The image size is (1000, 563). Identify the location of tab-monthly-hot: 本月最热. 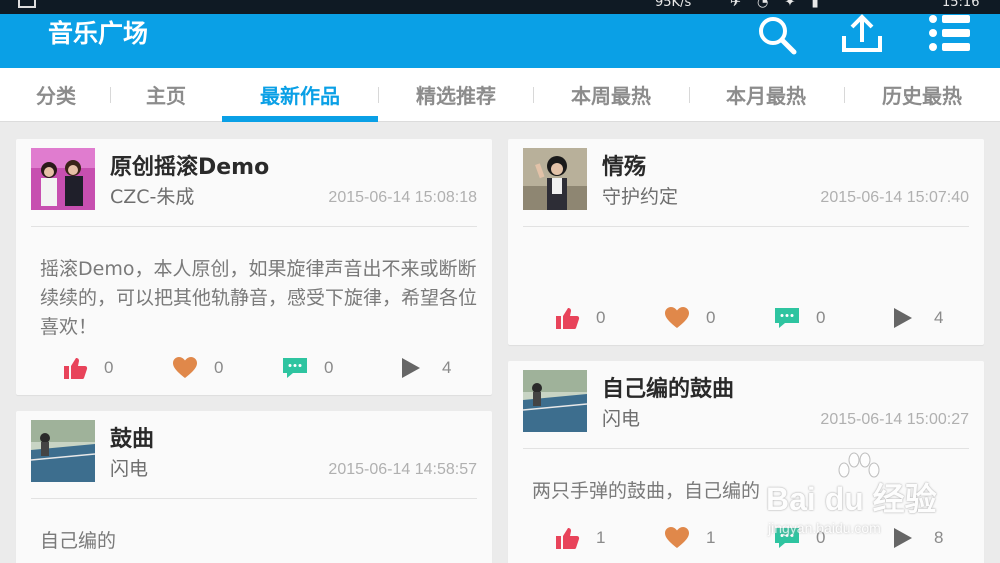
(766, 95).